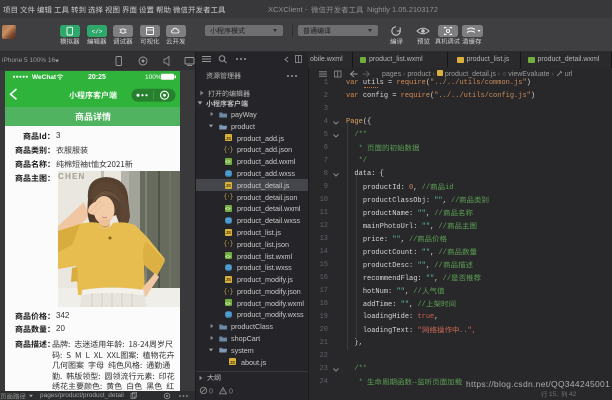  I want to click on svg-text: 20:25, so click(97, 77).